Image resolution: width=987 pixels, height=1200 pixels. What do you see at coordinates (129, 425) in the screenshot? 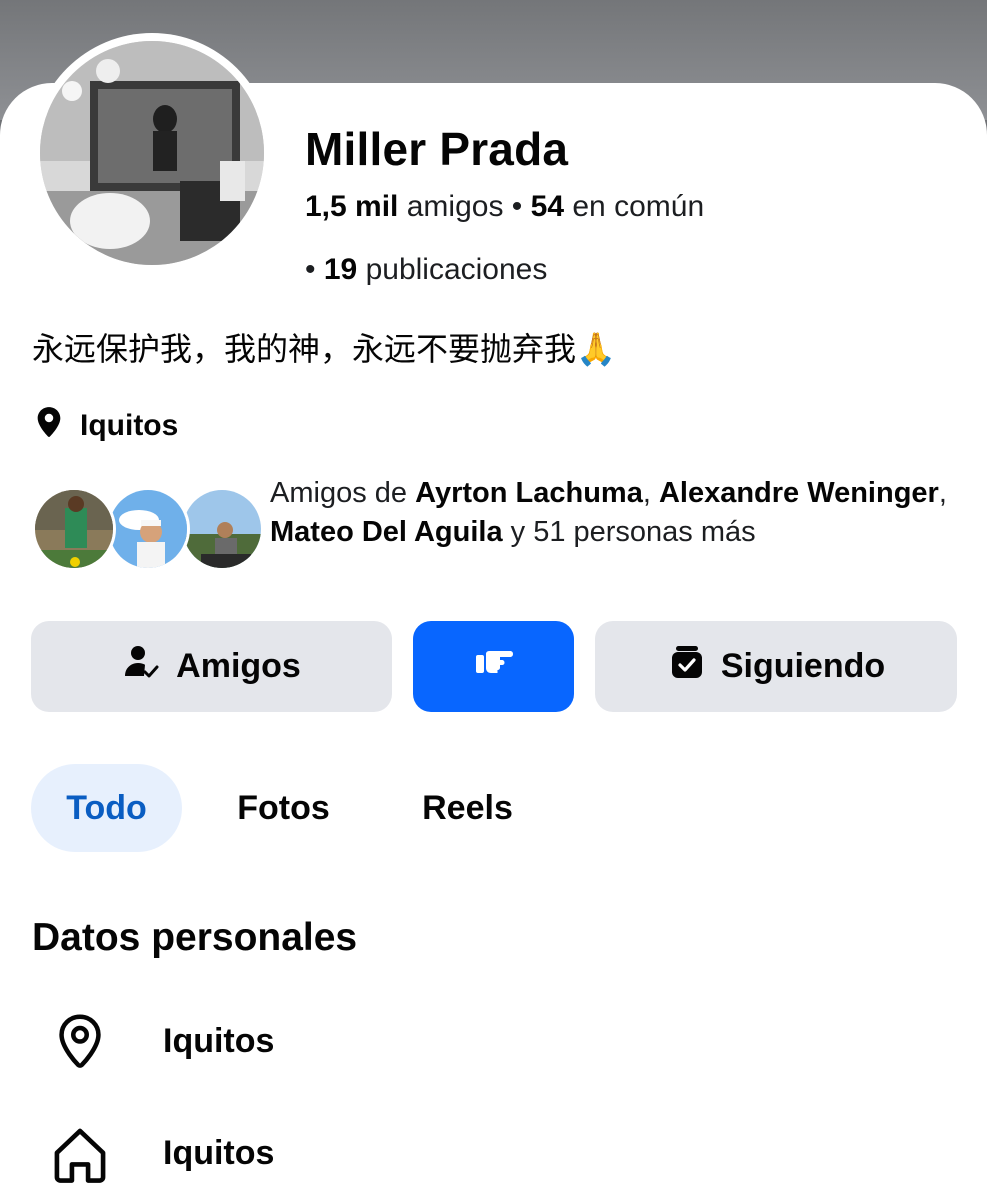
I see `location-text: Iquitos` at bounding box center [129, 425].